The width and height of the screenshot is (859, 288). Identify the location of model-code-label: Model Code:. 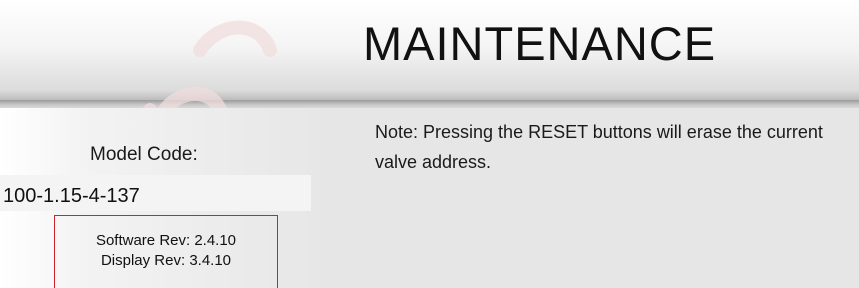
(144, 154).